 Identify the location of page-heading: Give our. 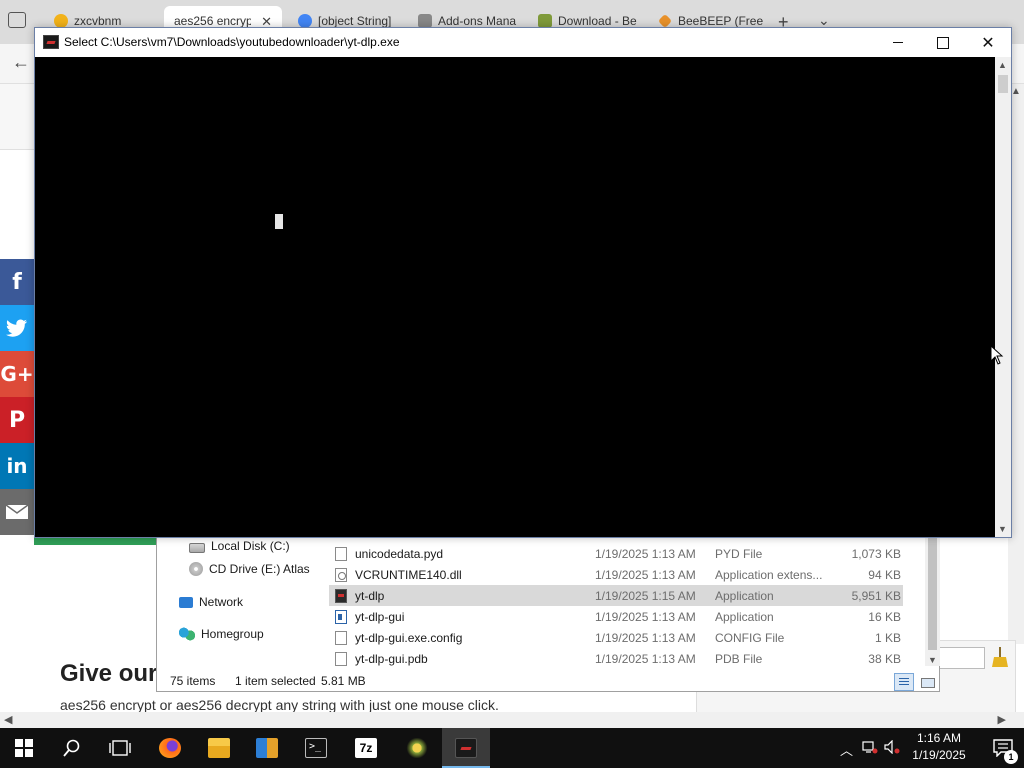
(109, 673).